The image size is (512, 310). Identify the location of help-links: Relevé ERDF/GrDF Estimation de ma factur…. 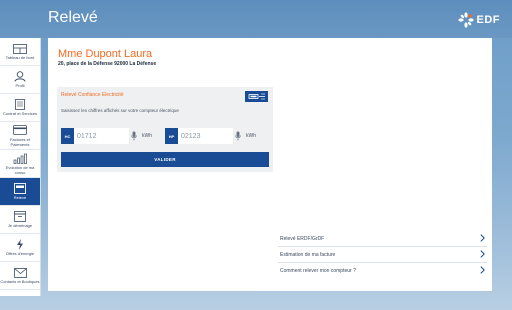
(382, 255).